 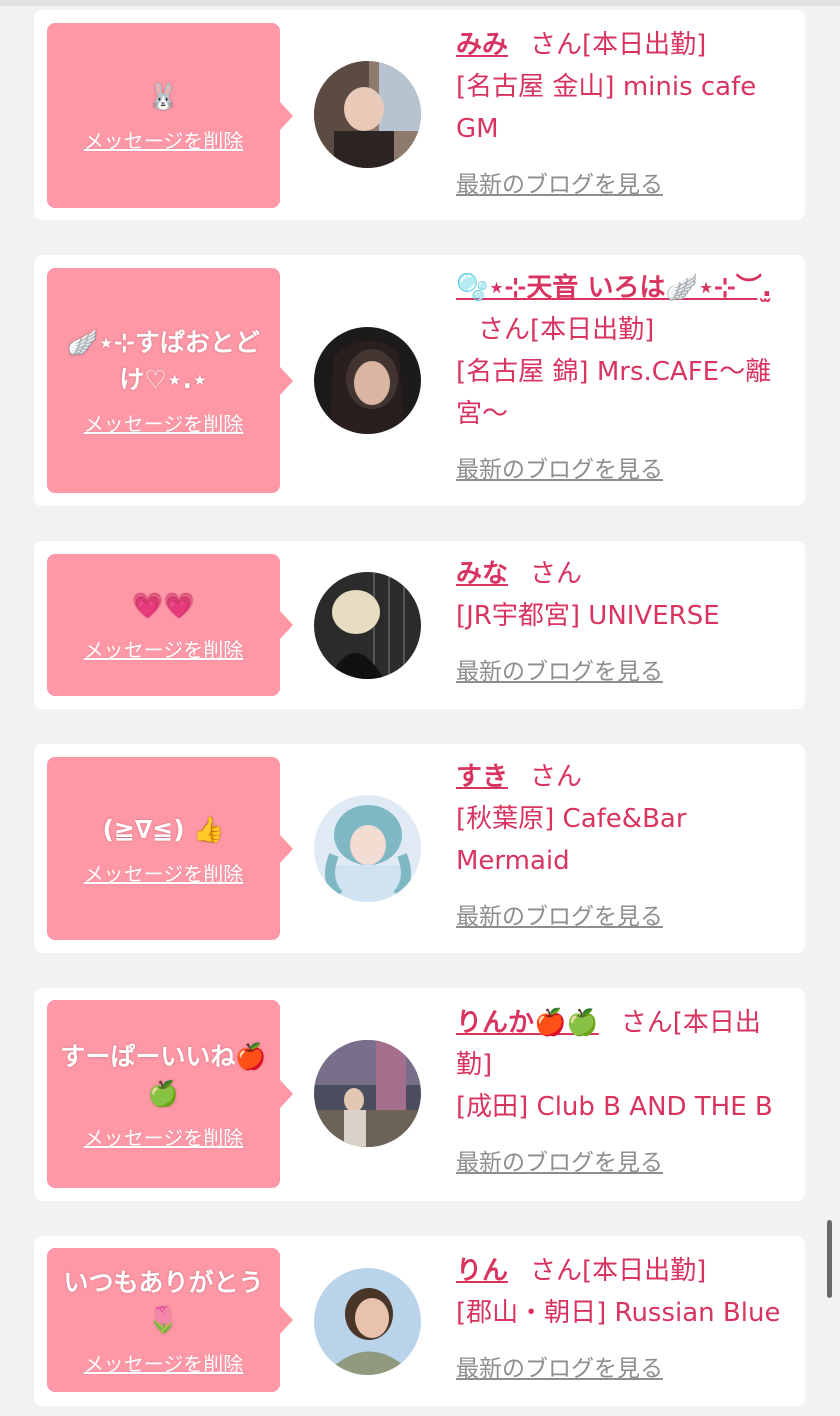 I want to click on girl-info: みな さん [JR宇都宮] UNIVERSE 最新のブログを見る, so click(x=626, y=623).